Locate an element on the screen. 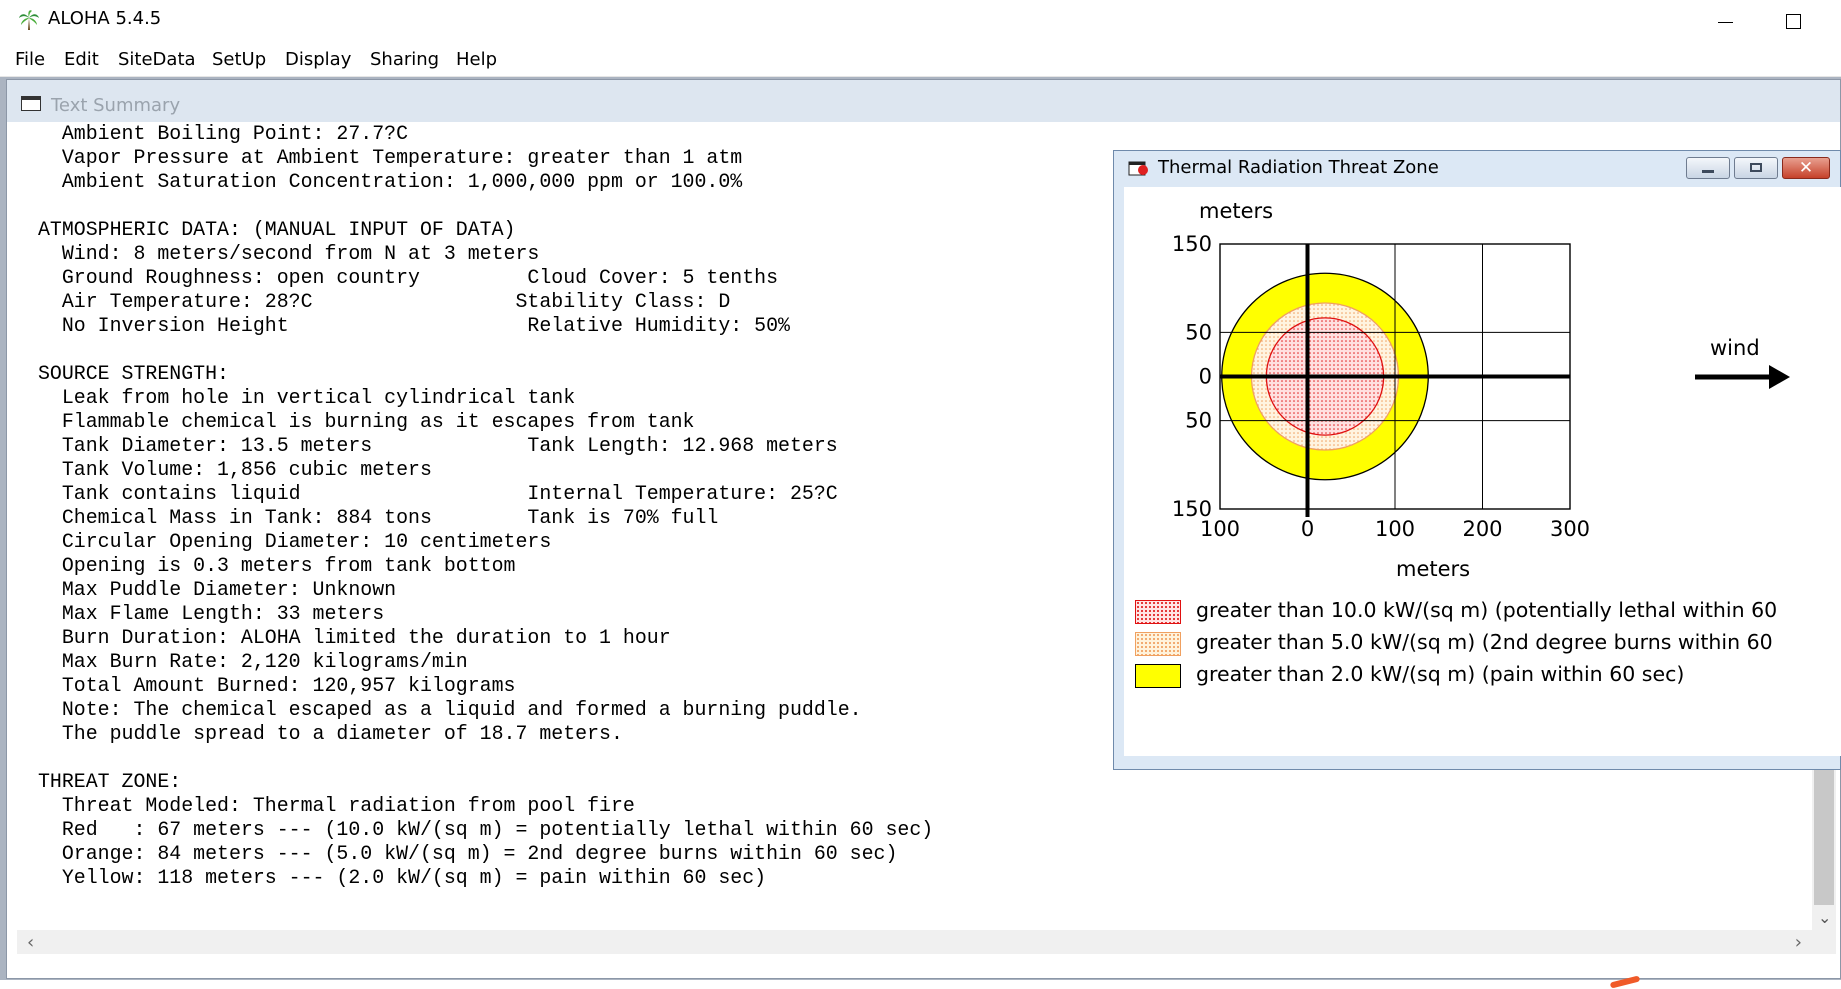  threat-close-button: ✕ is located at coordinates (1806, 168).